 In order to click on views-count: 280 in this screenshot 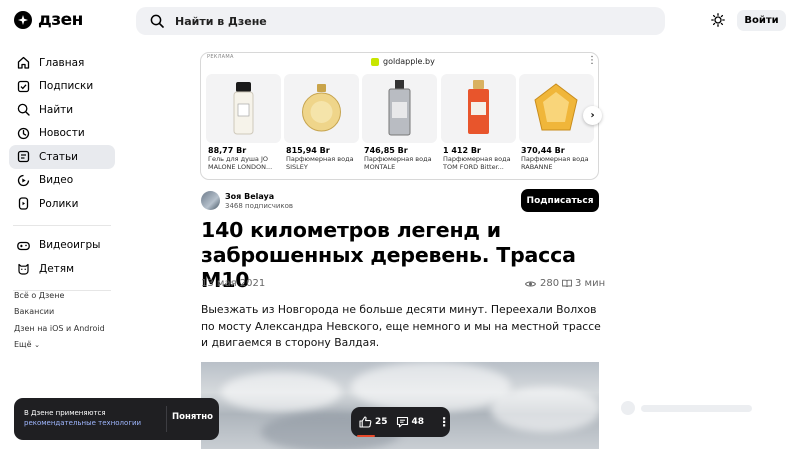, I will do `click(542, 283)`.